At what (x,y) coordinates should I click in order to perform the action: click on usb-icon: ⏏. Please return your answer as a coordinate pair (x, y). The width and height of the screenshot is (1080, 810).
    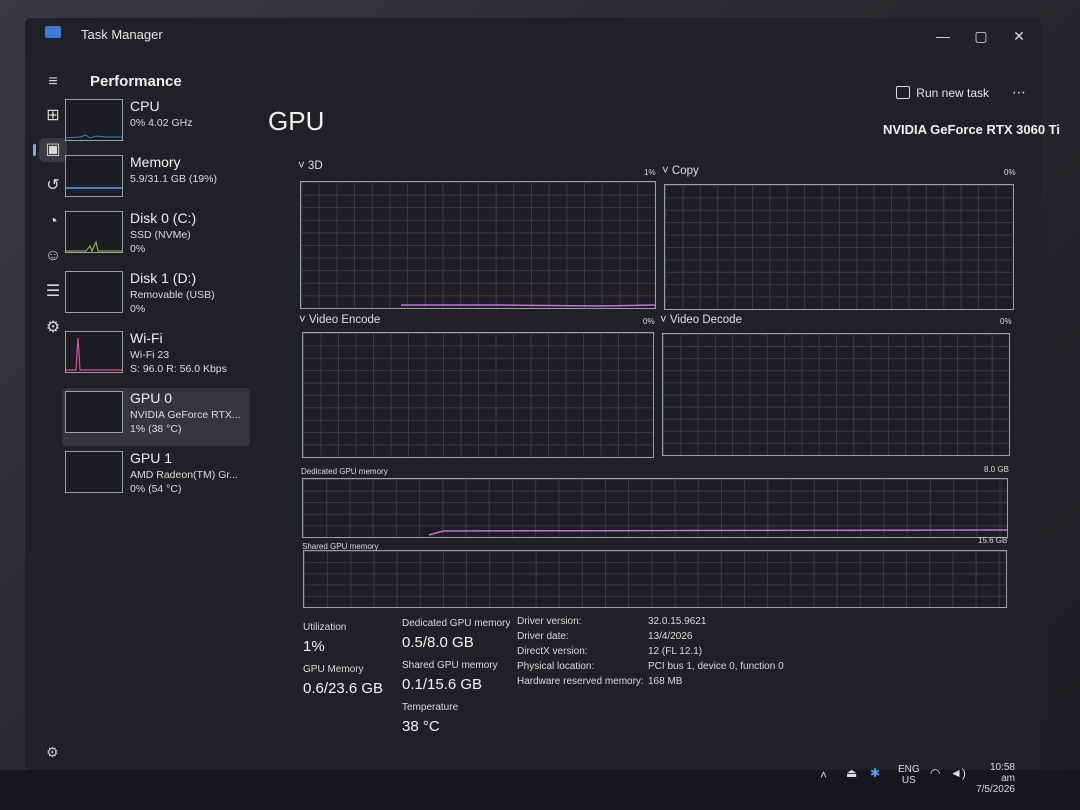
    Looking at the image, I should click on (851, 773).